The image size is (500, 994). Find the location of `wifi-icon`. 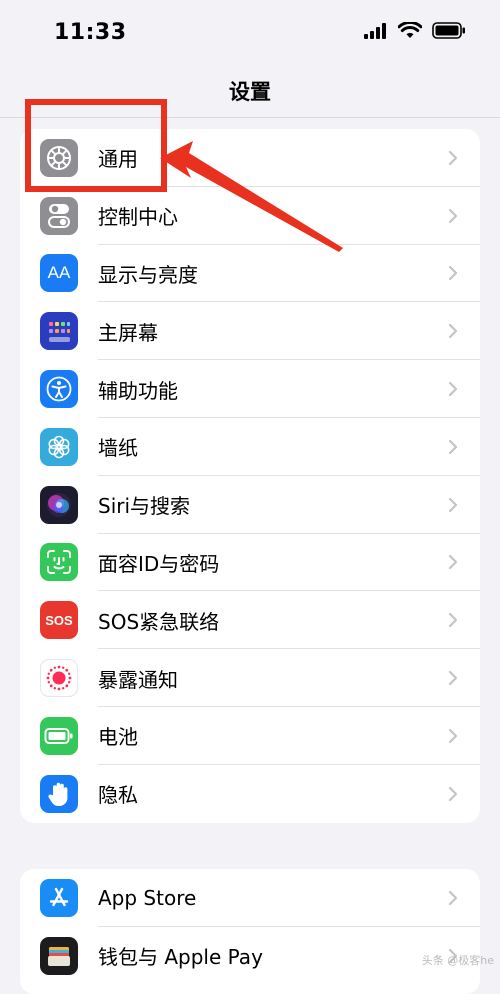

wifi-icon is located at coordinates (410, 30).